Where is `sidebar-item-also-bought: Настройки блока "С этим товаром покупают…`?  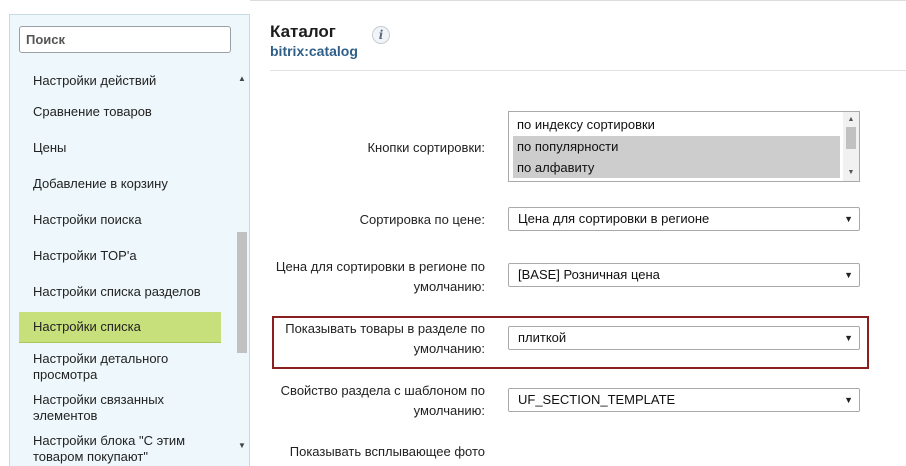 sidebar-item-also-bought: Настройки блока "С этим товаром покупают… is located at coordinates (120, 448).